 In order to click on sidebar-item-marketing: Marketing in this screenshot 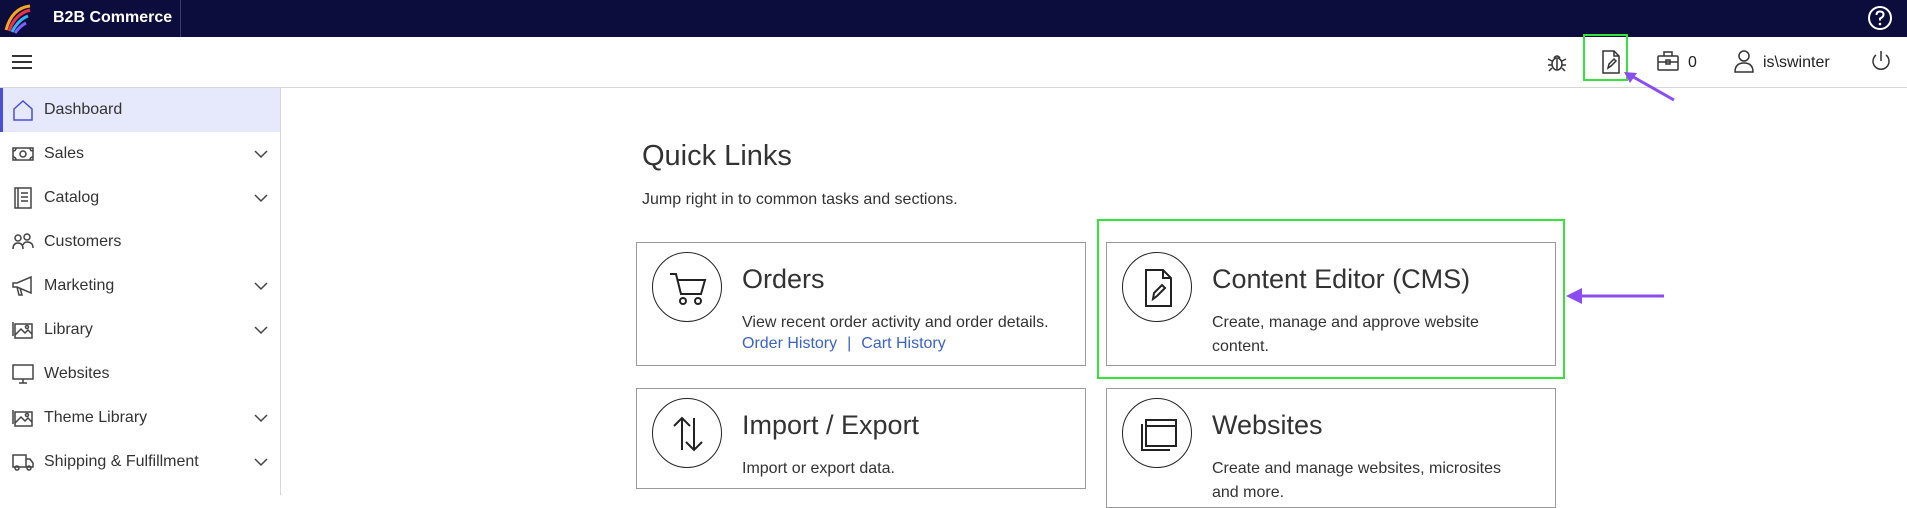, I will do `click(140, 286)`.